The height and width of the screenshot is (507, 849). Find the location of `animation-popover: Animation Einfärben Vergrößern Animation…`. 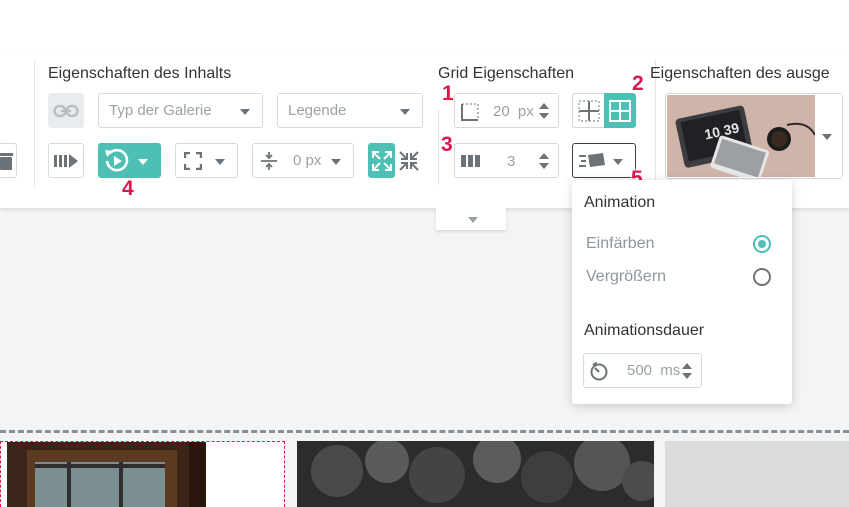

animation-popover: Animation Einfärben Vergrößern Animation… is located at coordinates (682, 292).